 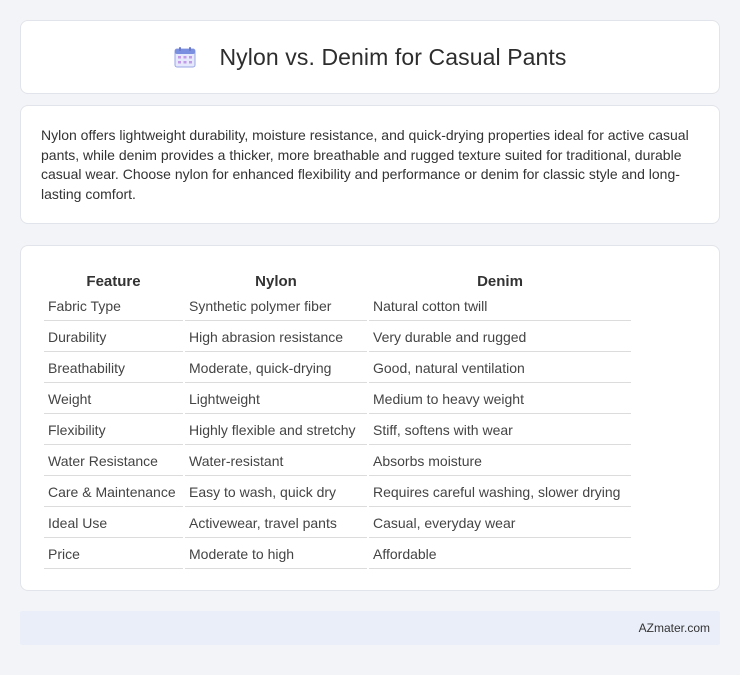 What do you see at coordinates (276, 281) in the screenshot?
I see `header-nylon: Nylon` at bounding box center [276, 281].